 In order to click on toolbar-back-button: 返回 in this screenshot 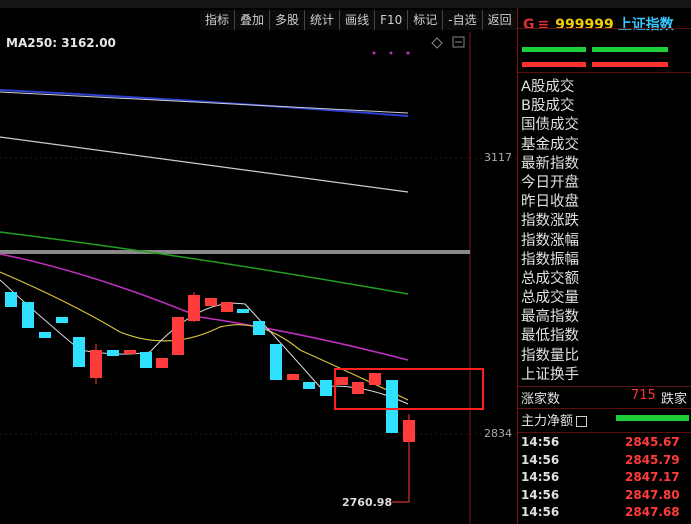, I will do `click(499, 20)`.